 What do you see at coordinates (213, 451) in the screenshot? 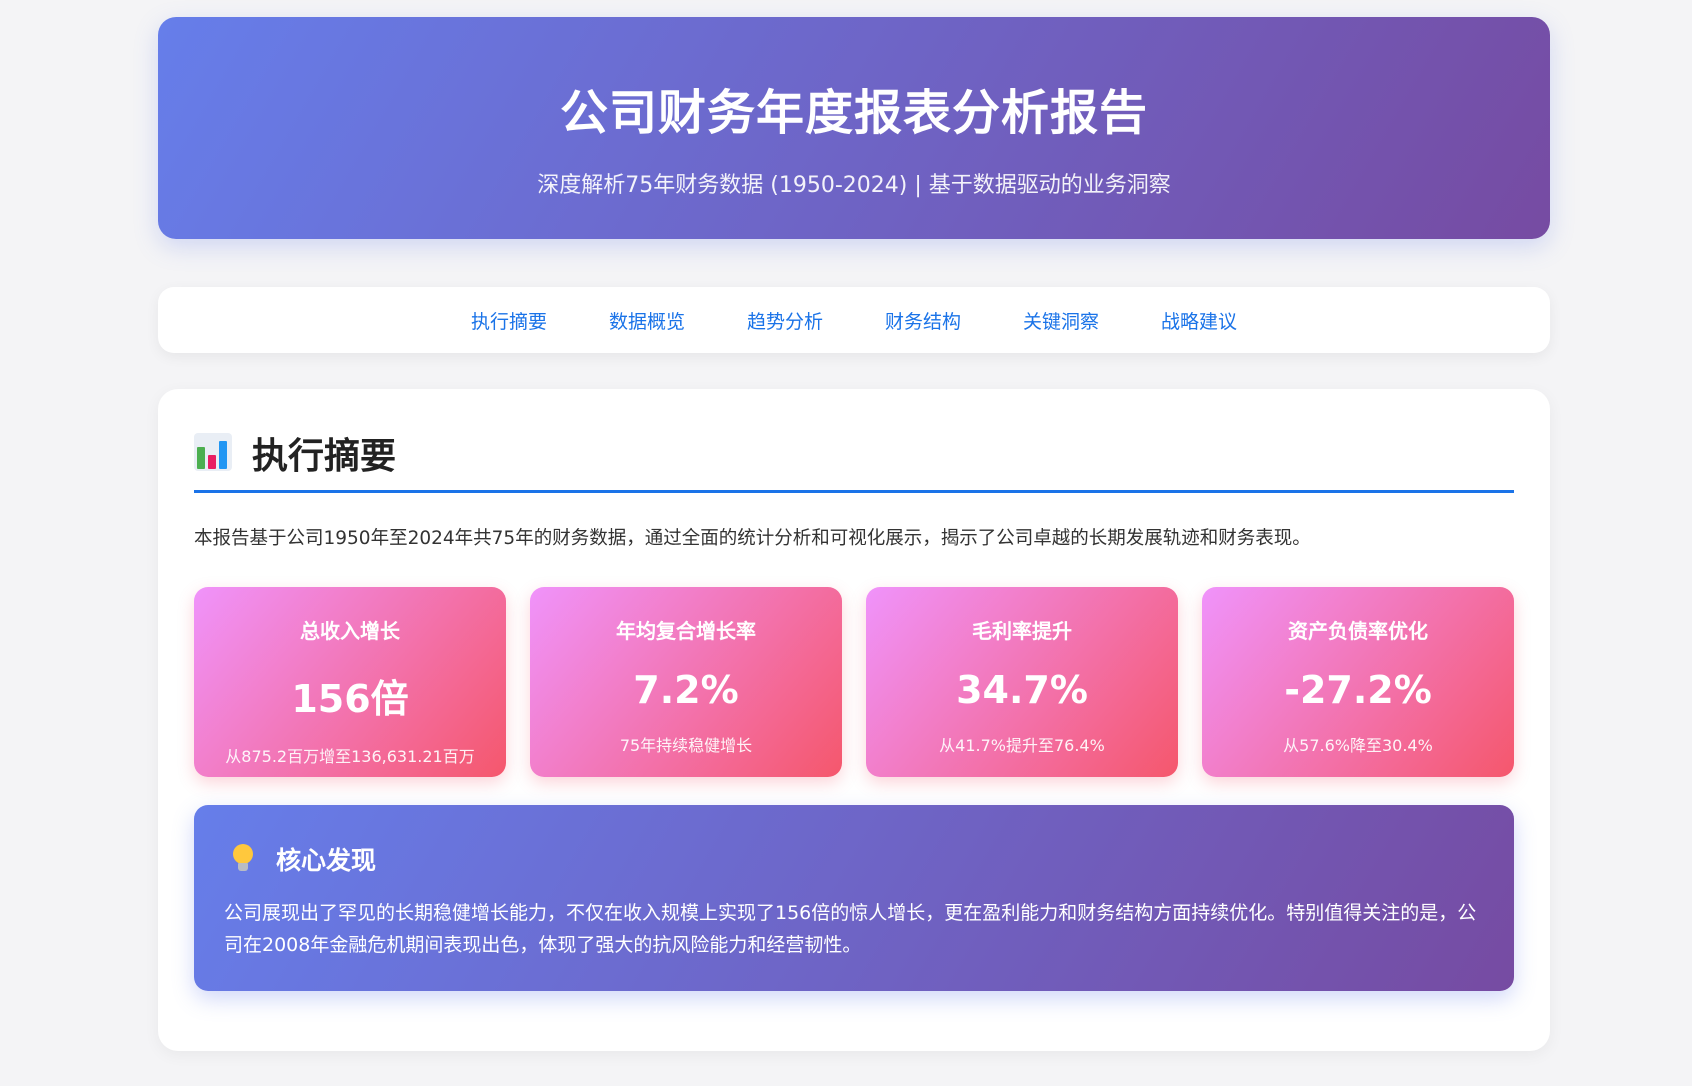
I see `bar-chart-icon` at bounding box center [213, 451].